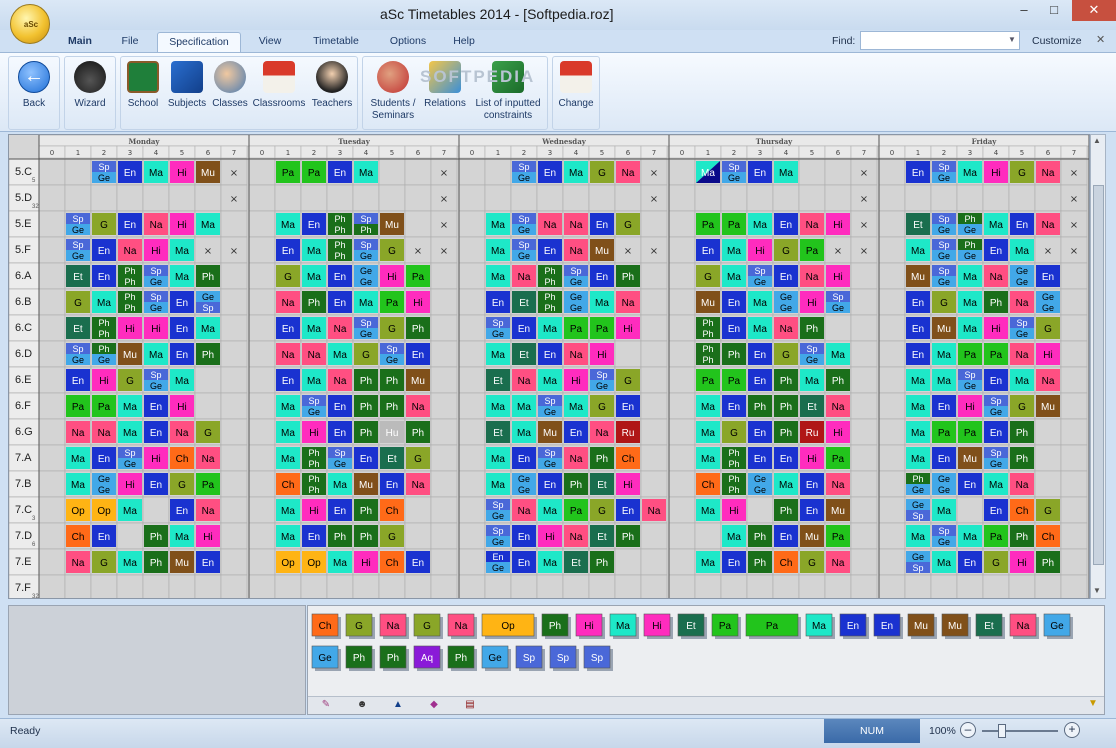  What do you see at coordinates (279, 93) in the screenshot?
I see `classrooms-button: Classrooms` at bounding box center [279, 93].